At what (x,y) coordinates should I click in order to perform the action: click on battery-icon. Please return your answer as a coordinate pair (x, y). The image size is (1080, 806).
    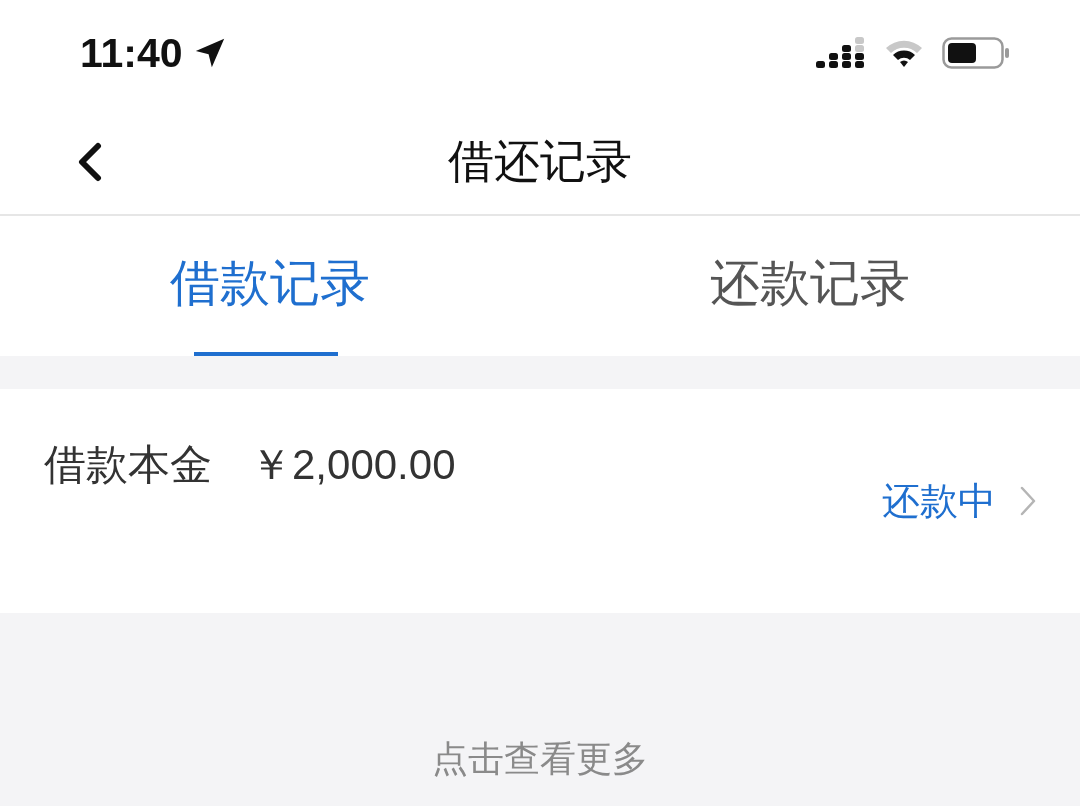
    Looking at the image, I should click on (976, 53).